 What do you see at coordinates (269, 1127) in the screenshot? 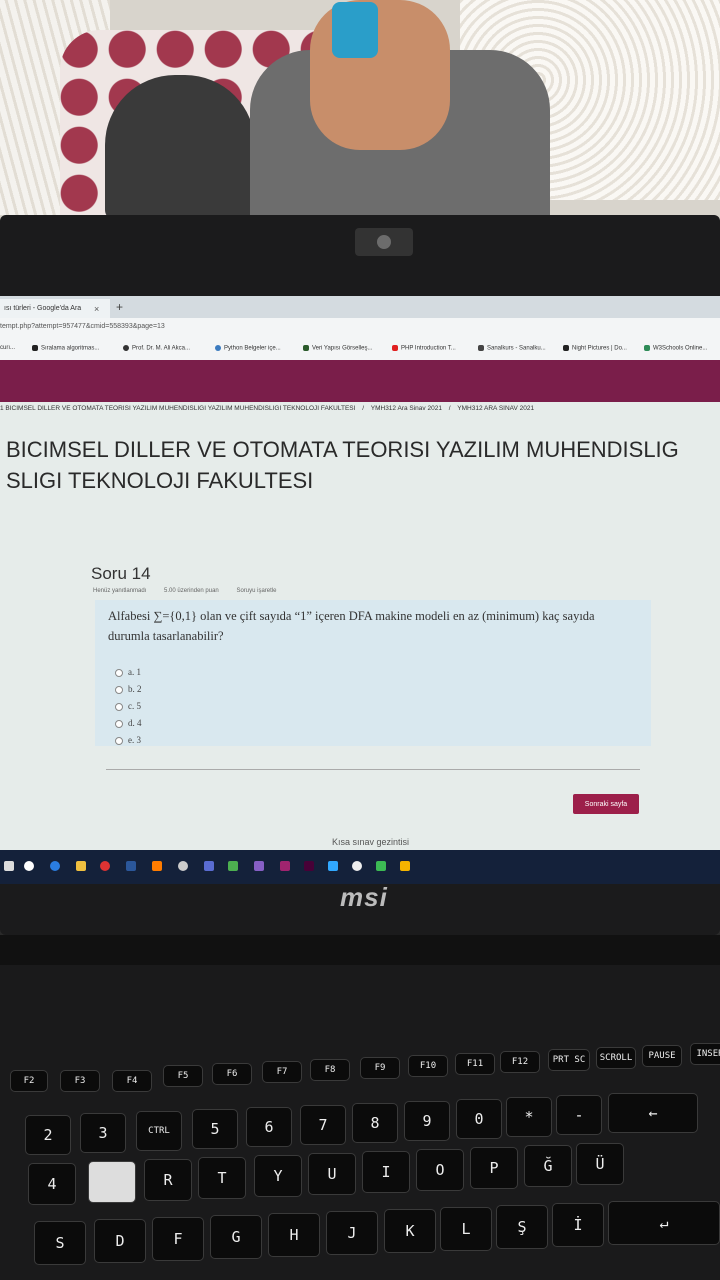
I see `key-6: 6` at bounding box center [269, 1127].